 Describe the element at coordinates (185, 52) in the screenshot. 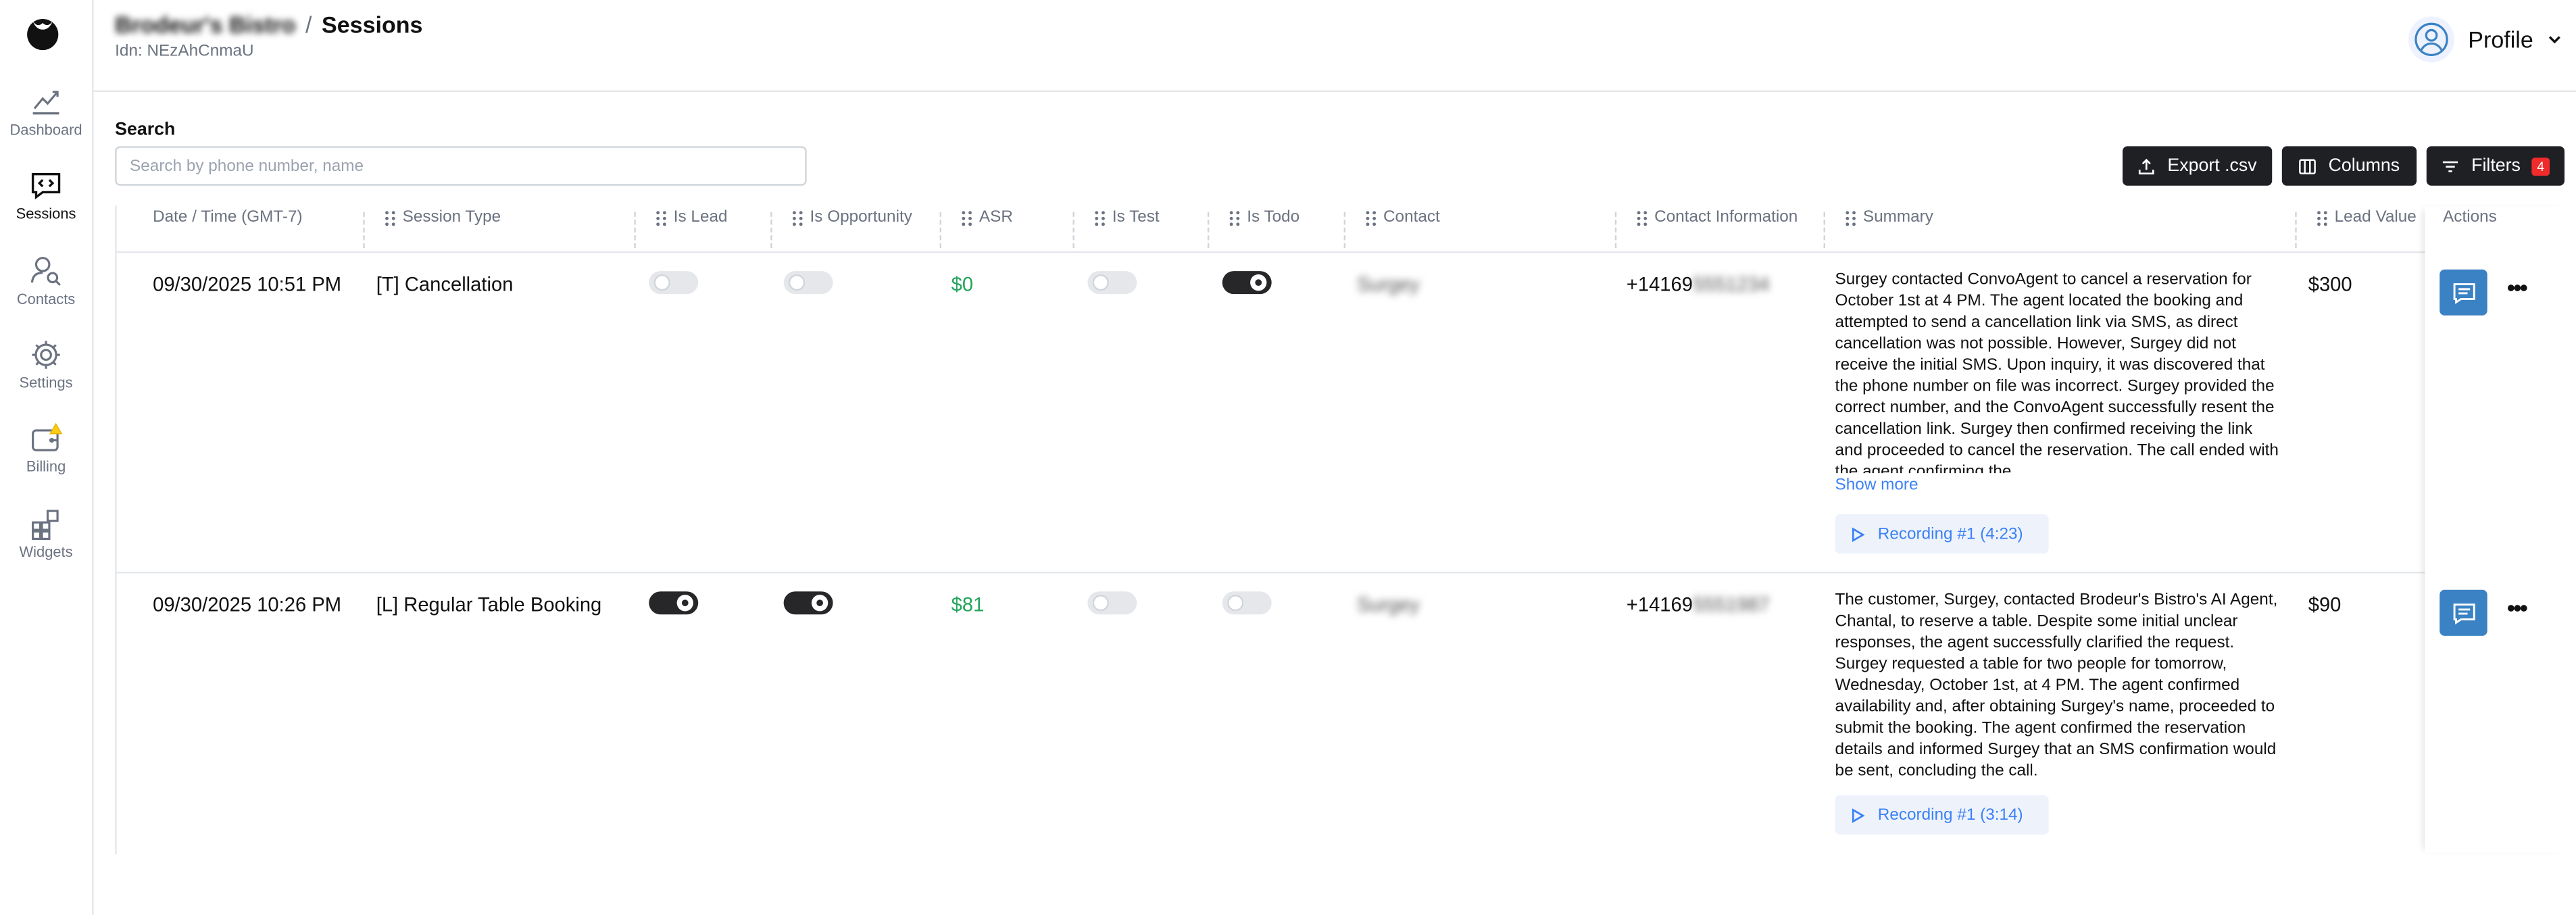

I see `business-idn: Idn: NEzAhCnmaU` at that location.